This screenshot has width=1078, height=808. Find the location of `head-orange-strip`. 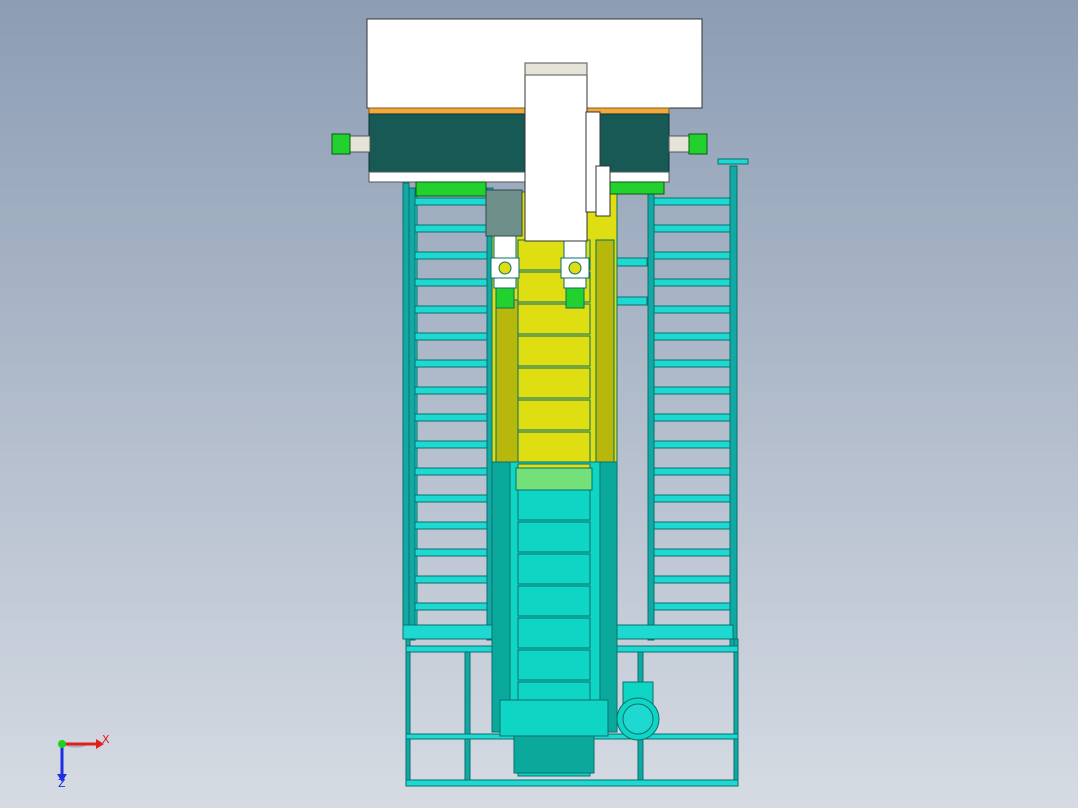

head-orange-strip is located at coordinates (519, 111).